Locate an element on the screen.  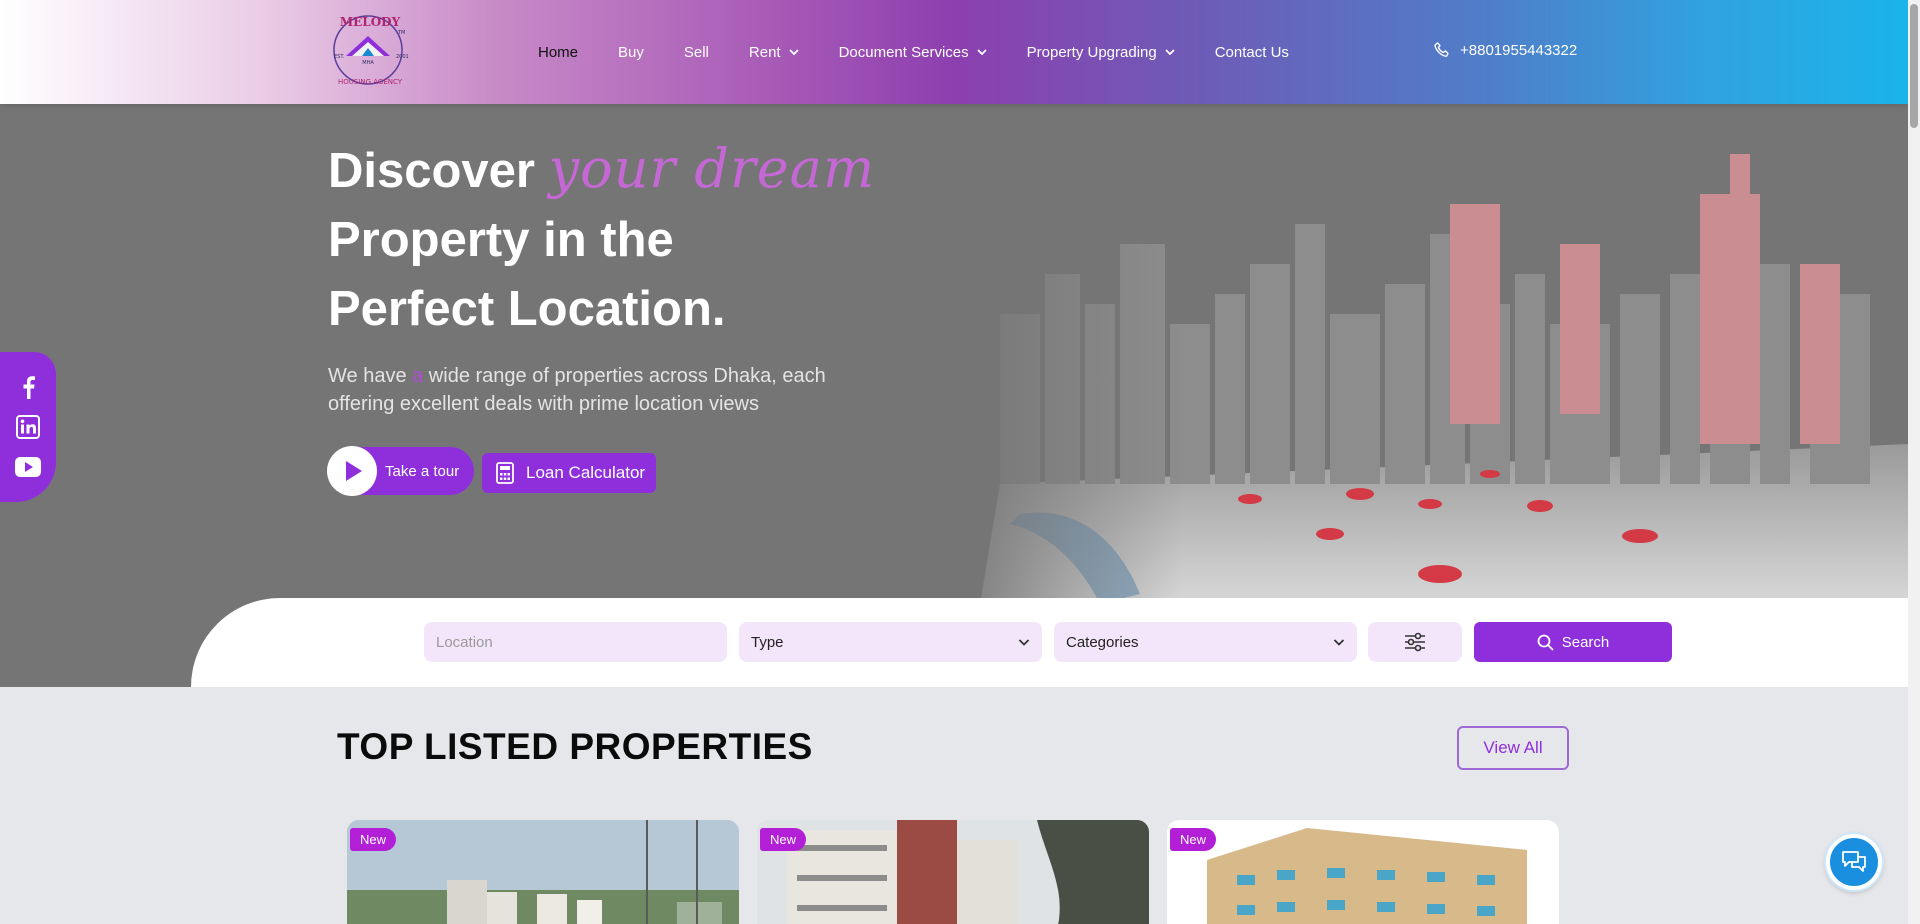
facebook-icon is located at coordinates (28, 387).